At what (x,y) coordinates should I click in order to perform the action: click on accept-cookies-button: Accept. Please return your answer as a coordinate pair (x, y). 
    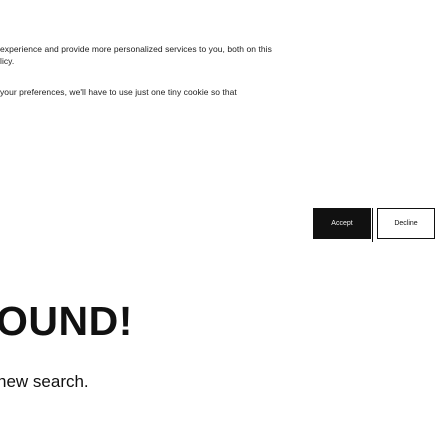
    Looking at the image, I should click on (342, 223).